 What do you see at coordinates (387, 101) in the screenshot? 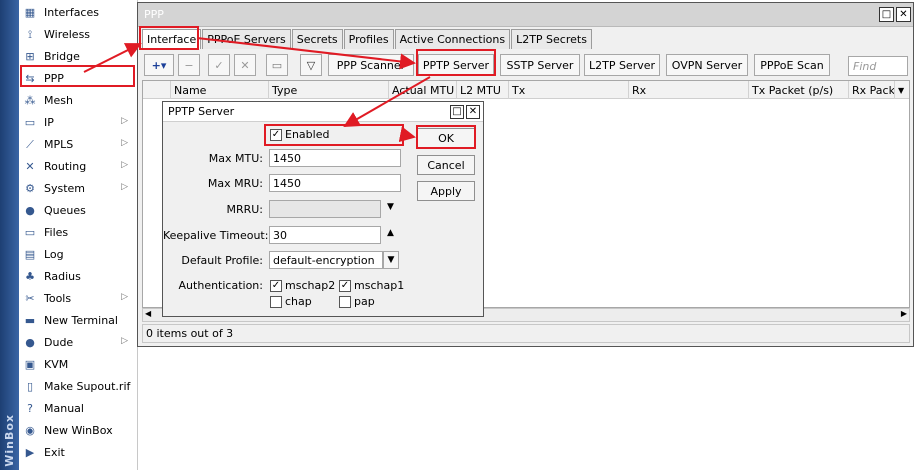
I see `arrow-pptp-to-enabled` at bounding box center [387, 101].